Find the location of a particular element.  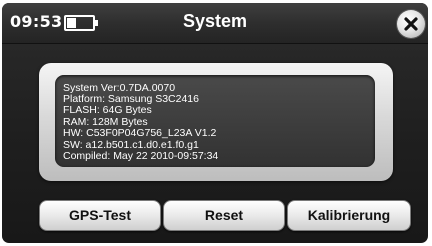

calibration-button: Kalibrierung is located at coordinates (349, 215).